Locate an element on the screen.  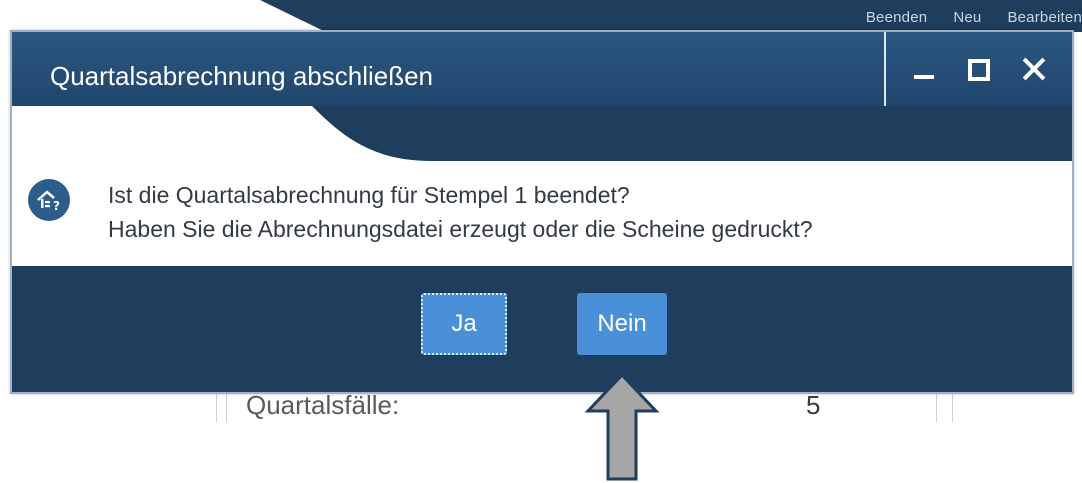
app-menu: Beenden Neu Bearbeiten is located at coordinates (974, 17).